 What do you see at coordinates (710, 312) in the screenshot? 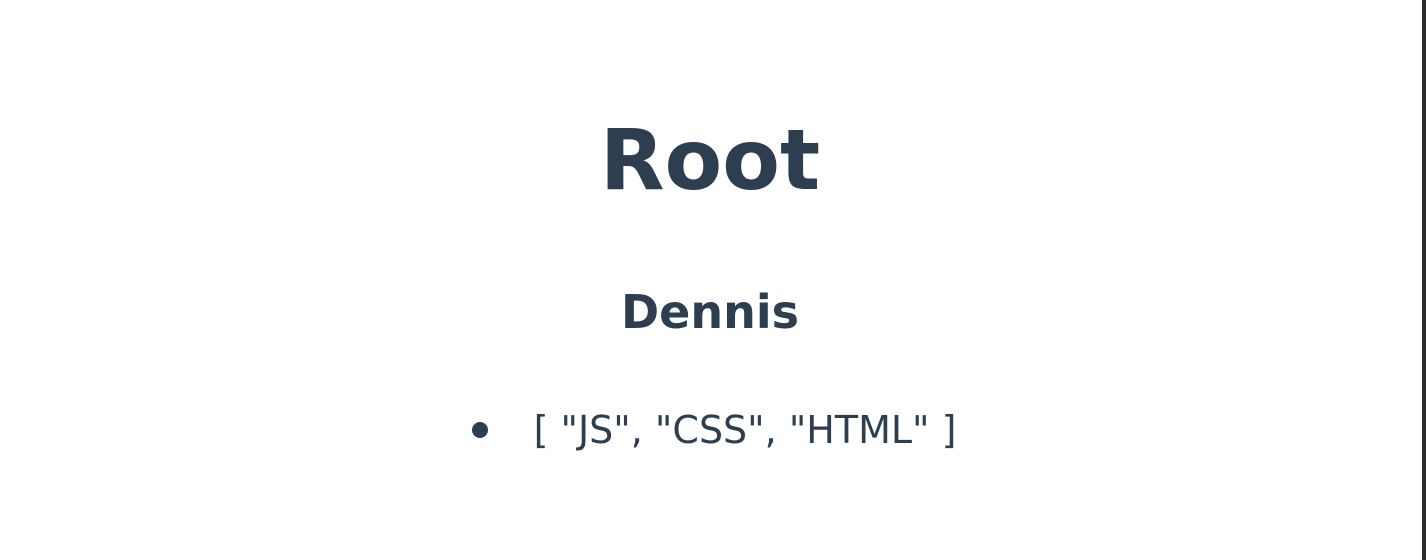
I see `user-name: Dennis` at bounding box center [710, 312].